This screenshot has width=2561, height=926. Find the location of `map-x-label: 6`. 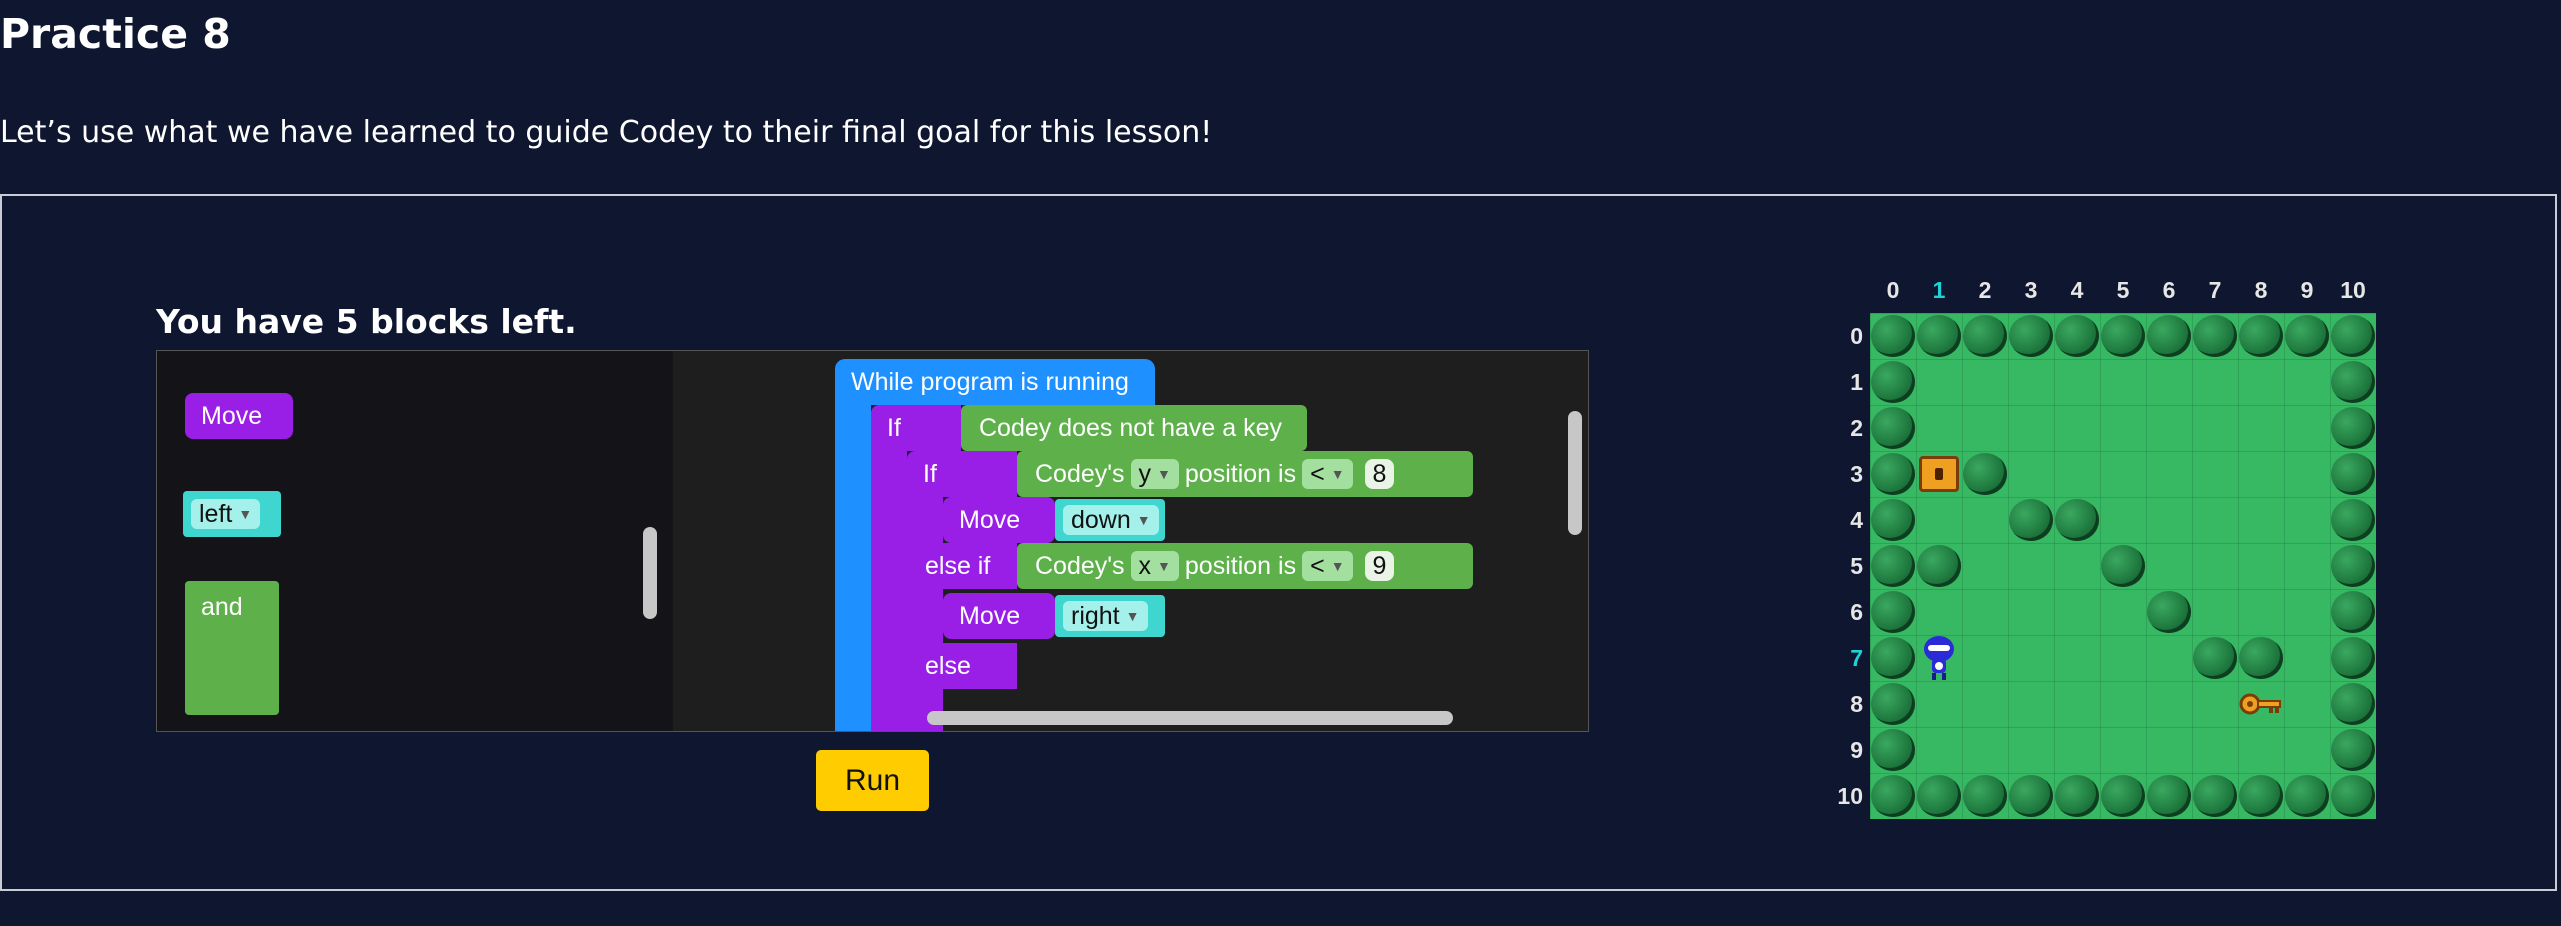

map-x-label: 6 is located at coordinates (2169, 290).